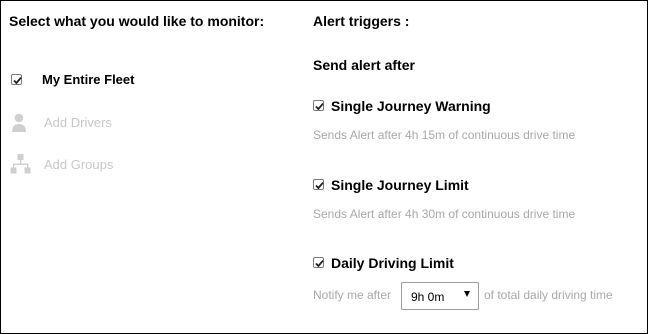 The width and height of the screenshot is (648, 334). Describe the element at coordinates (364, 65) in the screenshot. I see `send-alert-after-heading: Send alert after` at that location.